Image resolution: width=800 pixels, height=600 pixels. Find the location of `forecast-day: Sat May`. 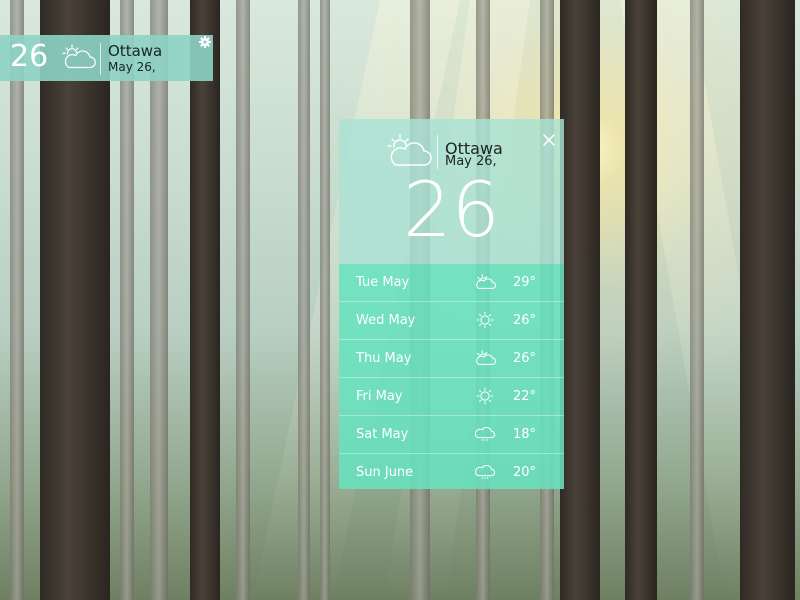

forecast-day: Sat May is located at coordinates (382, 434).